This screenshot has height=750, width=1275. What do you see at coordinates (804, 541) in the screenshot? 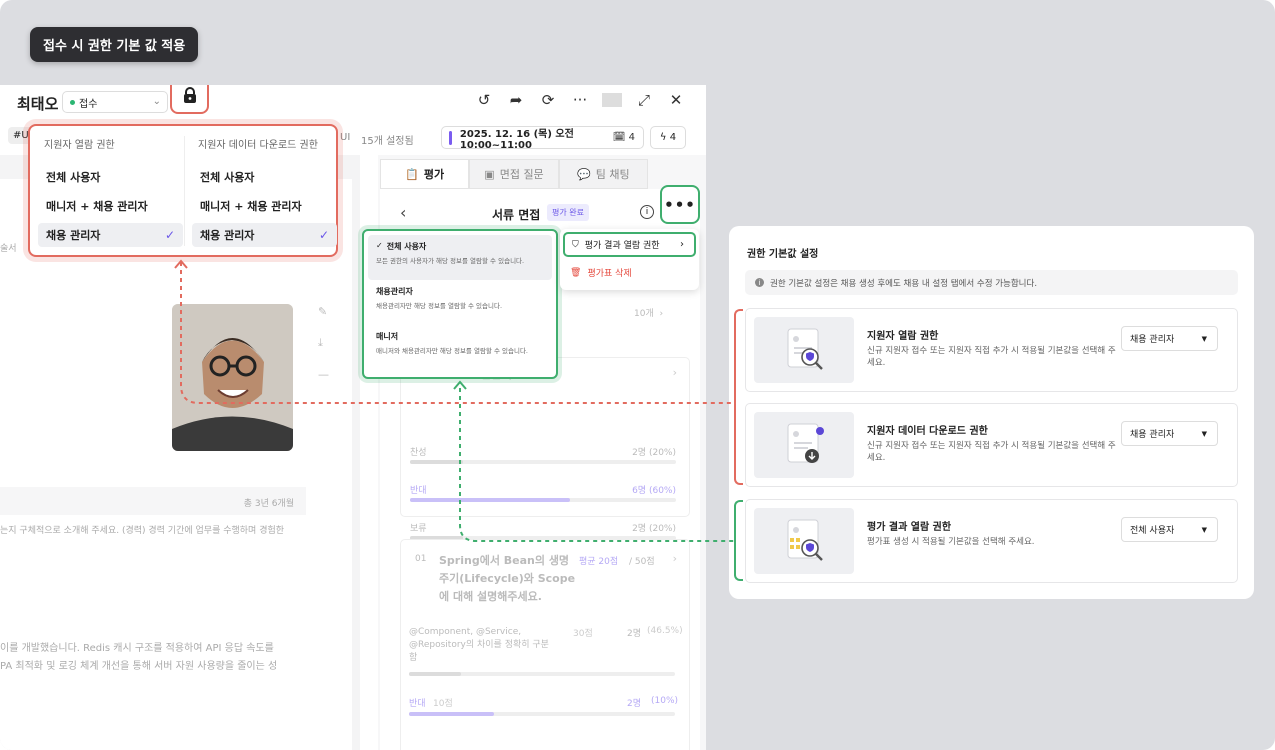
I see `eval-view-illustration` at bounding box center [804, 541].